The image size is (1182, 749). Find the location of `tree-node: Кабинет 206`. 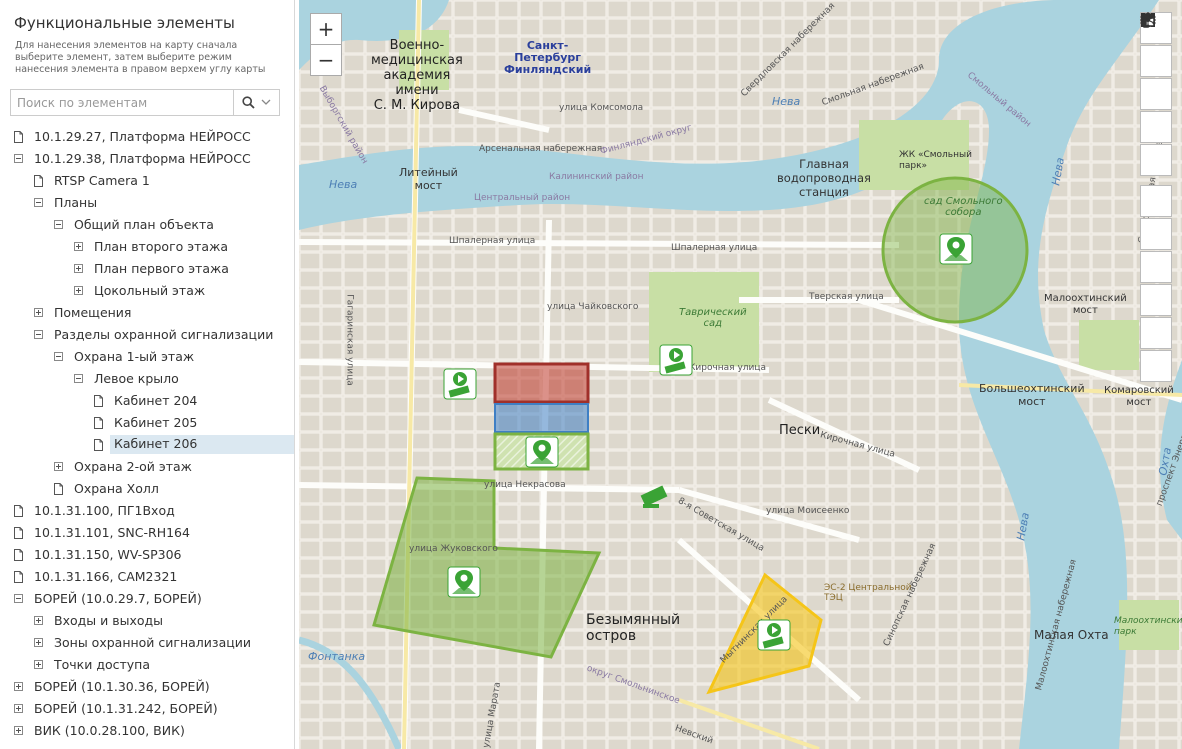

tree-node: Кабинет 206 is located at coordinates (147, 445).